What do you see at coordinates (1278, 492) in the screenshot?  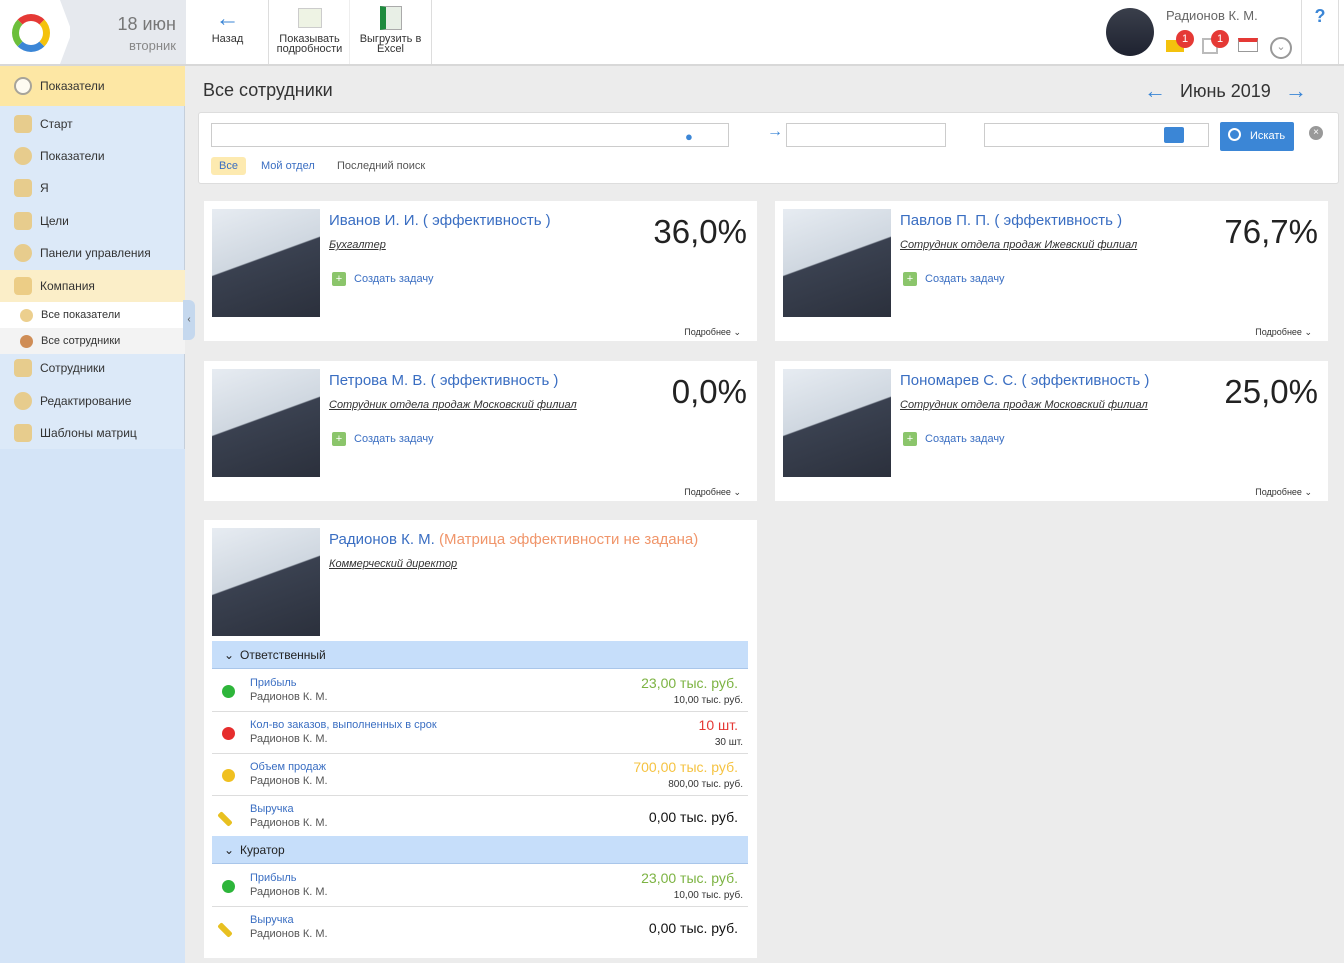 I see `more-label: Подробнее` at bounding box center [1278, 492].